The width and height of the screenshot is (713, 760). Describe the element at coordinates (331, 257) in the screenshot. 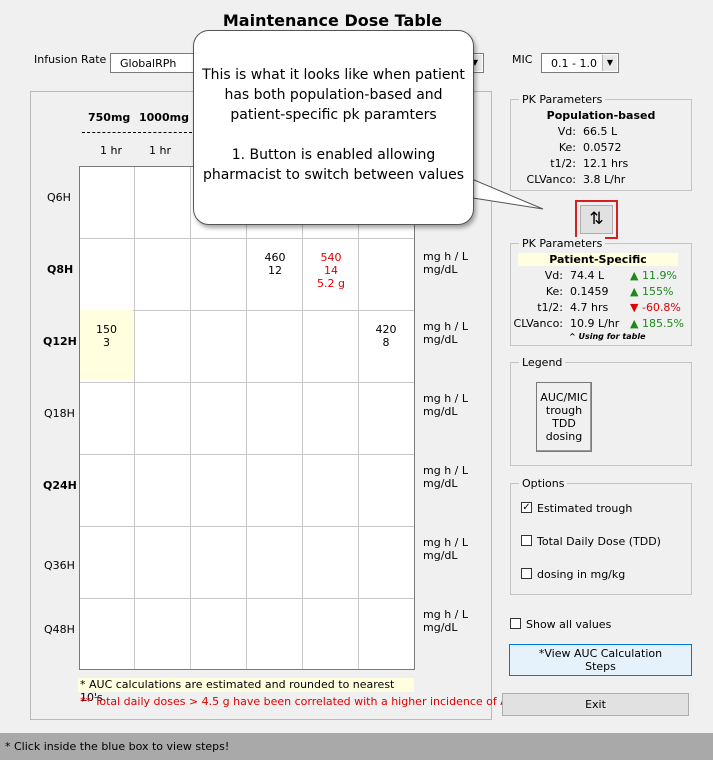

I see `cell-auc: 540` at that location.